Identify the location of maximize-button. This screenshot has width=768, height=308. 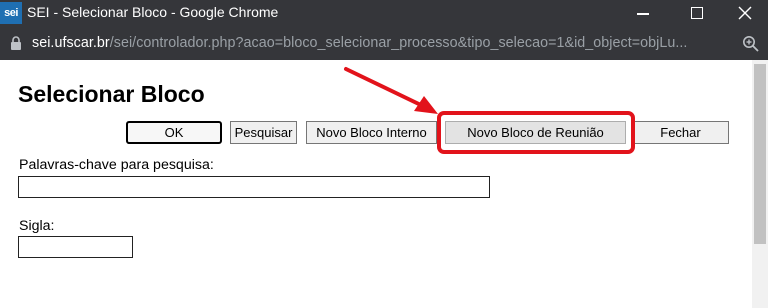
(697, 13).